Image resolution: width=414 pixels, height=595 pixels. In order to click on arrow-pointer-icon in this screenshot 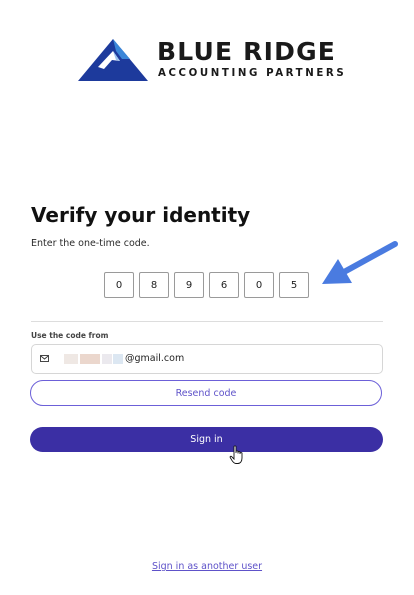, I will do `click(360, 262)`.